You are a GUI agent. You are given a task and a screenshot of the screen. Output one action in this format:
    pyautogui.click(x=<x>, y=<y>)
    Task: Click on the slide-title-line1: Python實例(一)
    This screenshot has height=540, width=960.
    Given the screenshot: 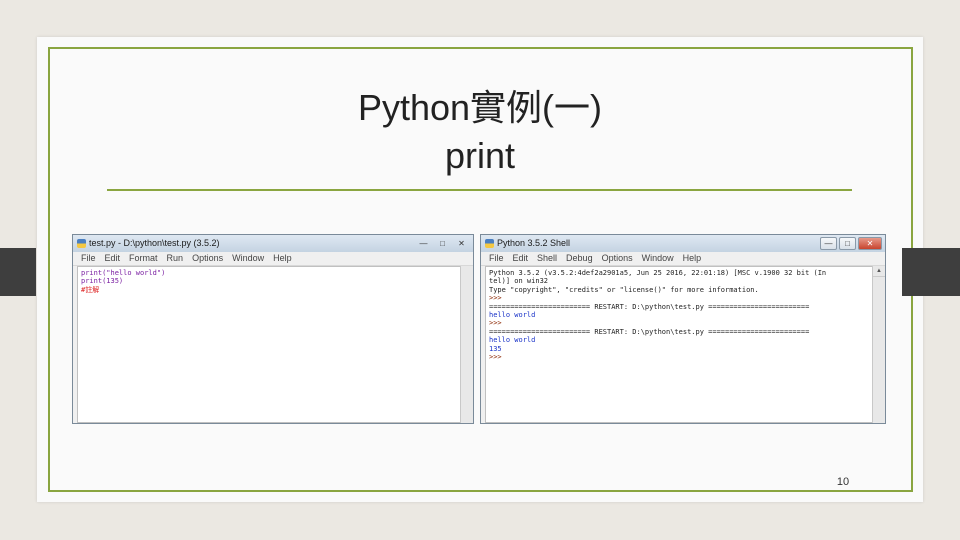 What is the action you would take?
    pyautogui.click(x=480, y=107)
    